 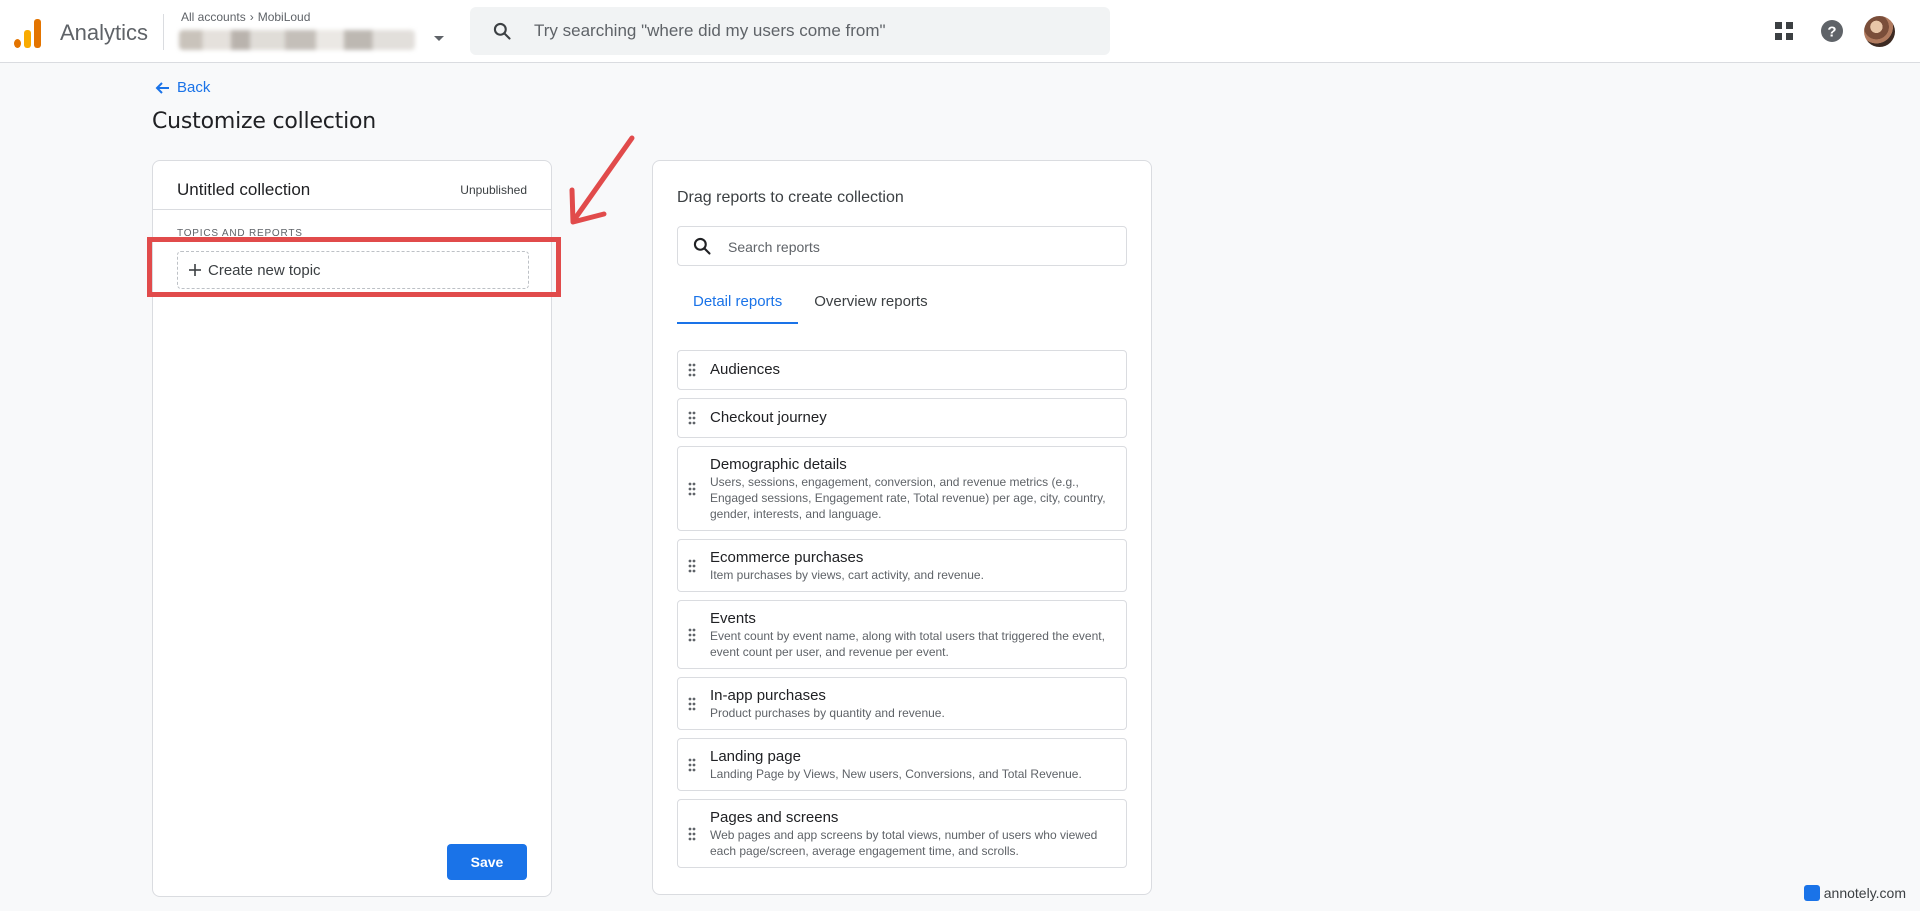 I want to click on analytics-logo-icon, so click(x=28, y=33).